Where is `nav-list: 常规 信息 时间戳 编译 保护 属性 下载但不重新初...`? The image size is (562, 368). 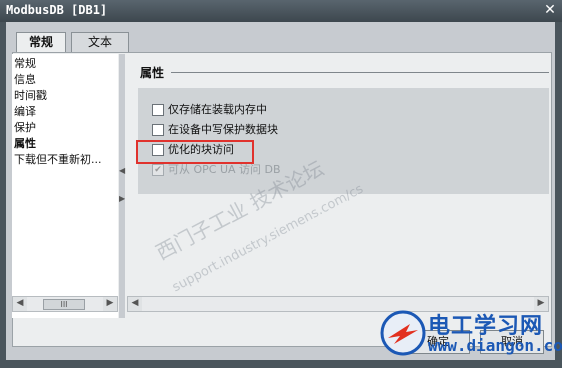 nav-list: 常规 信息 时间戳 编译 保护 属性 下载但不重新初... is located at coordinates (65, 186).